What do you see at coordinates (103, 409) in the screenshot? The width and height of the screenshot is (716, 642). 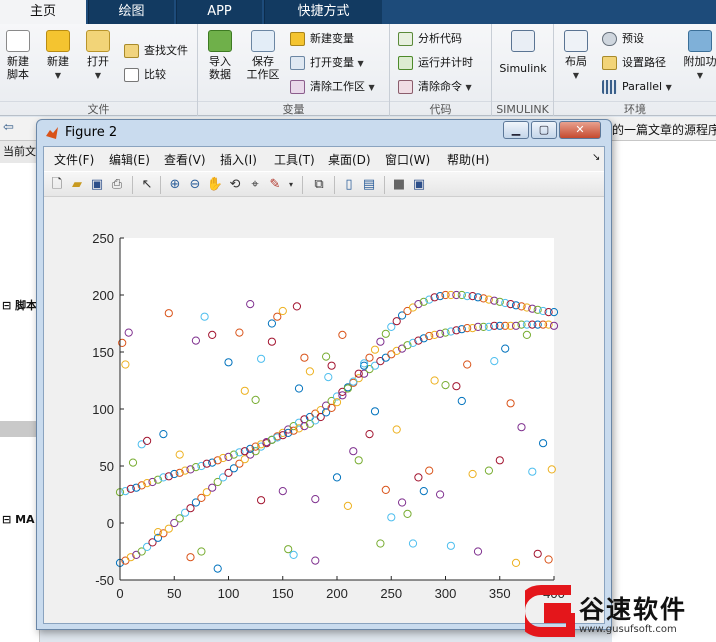 I see `y-tick-label: 100` at bounding box center [103, 409].